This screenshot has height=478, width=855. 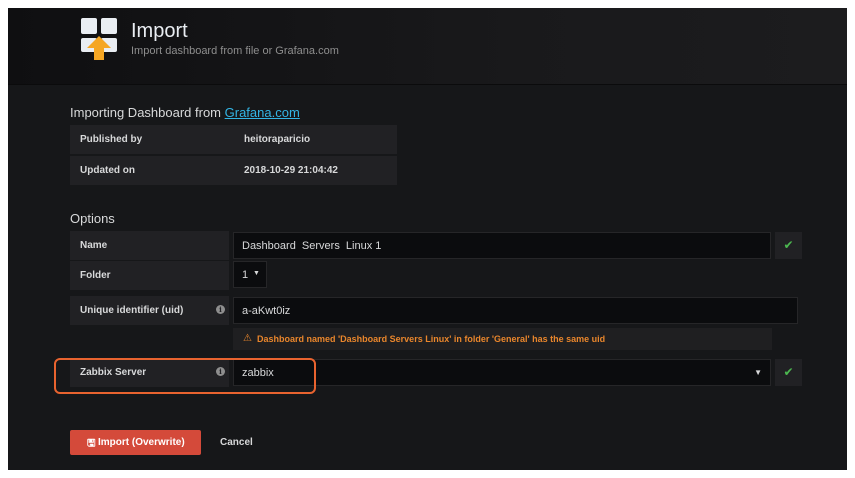 I want to click on uid-input: a-aKwt0iz, so click(x=515, y=310).